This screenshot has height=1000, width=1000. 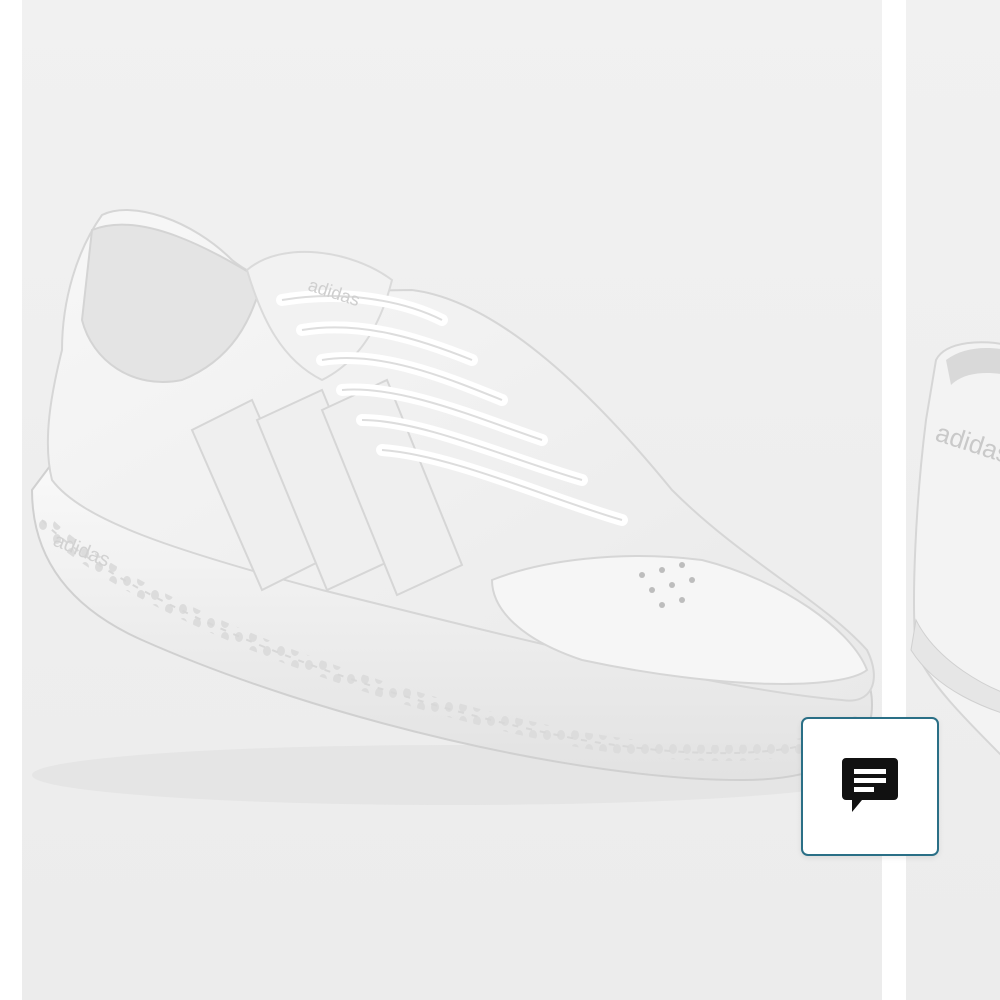 I want to click on chat-button, so click(x=870, y=786).